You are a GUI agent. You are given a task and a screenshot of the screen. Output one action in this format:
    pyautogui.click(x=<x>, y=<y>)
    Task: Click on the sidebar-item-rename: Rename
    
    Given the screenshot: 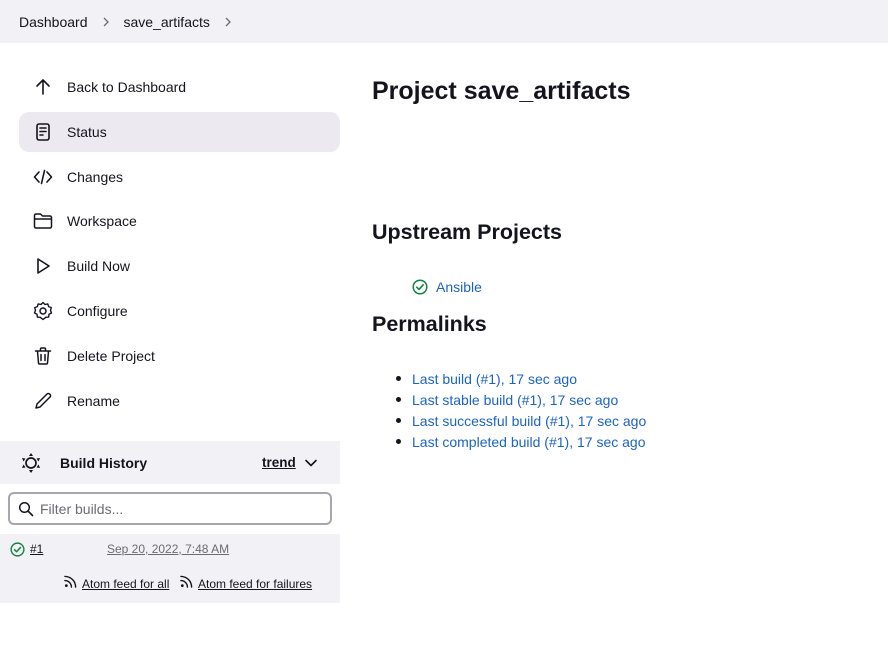 What is the action you would take?
    pyautogui.click(x=179, y=401)
    